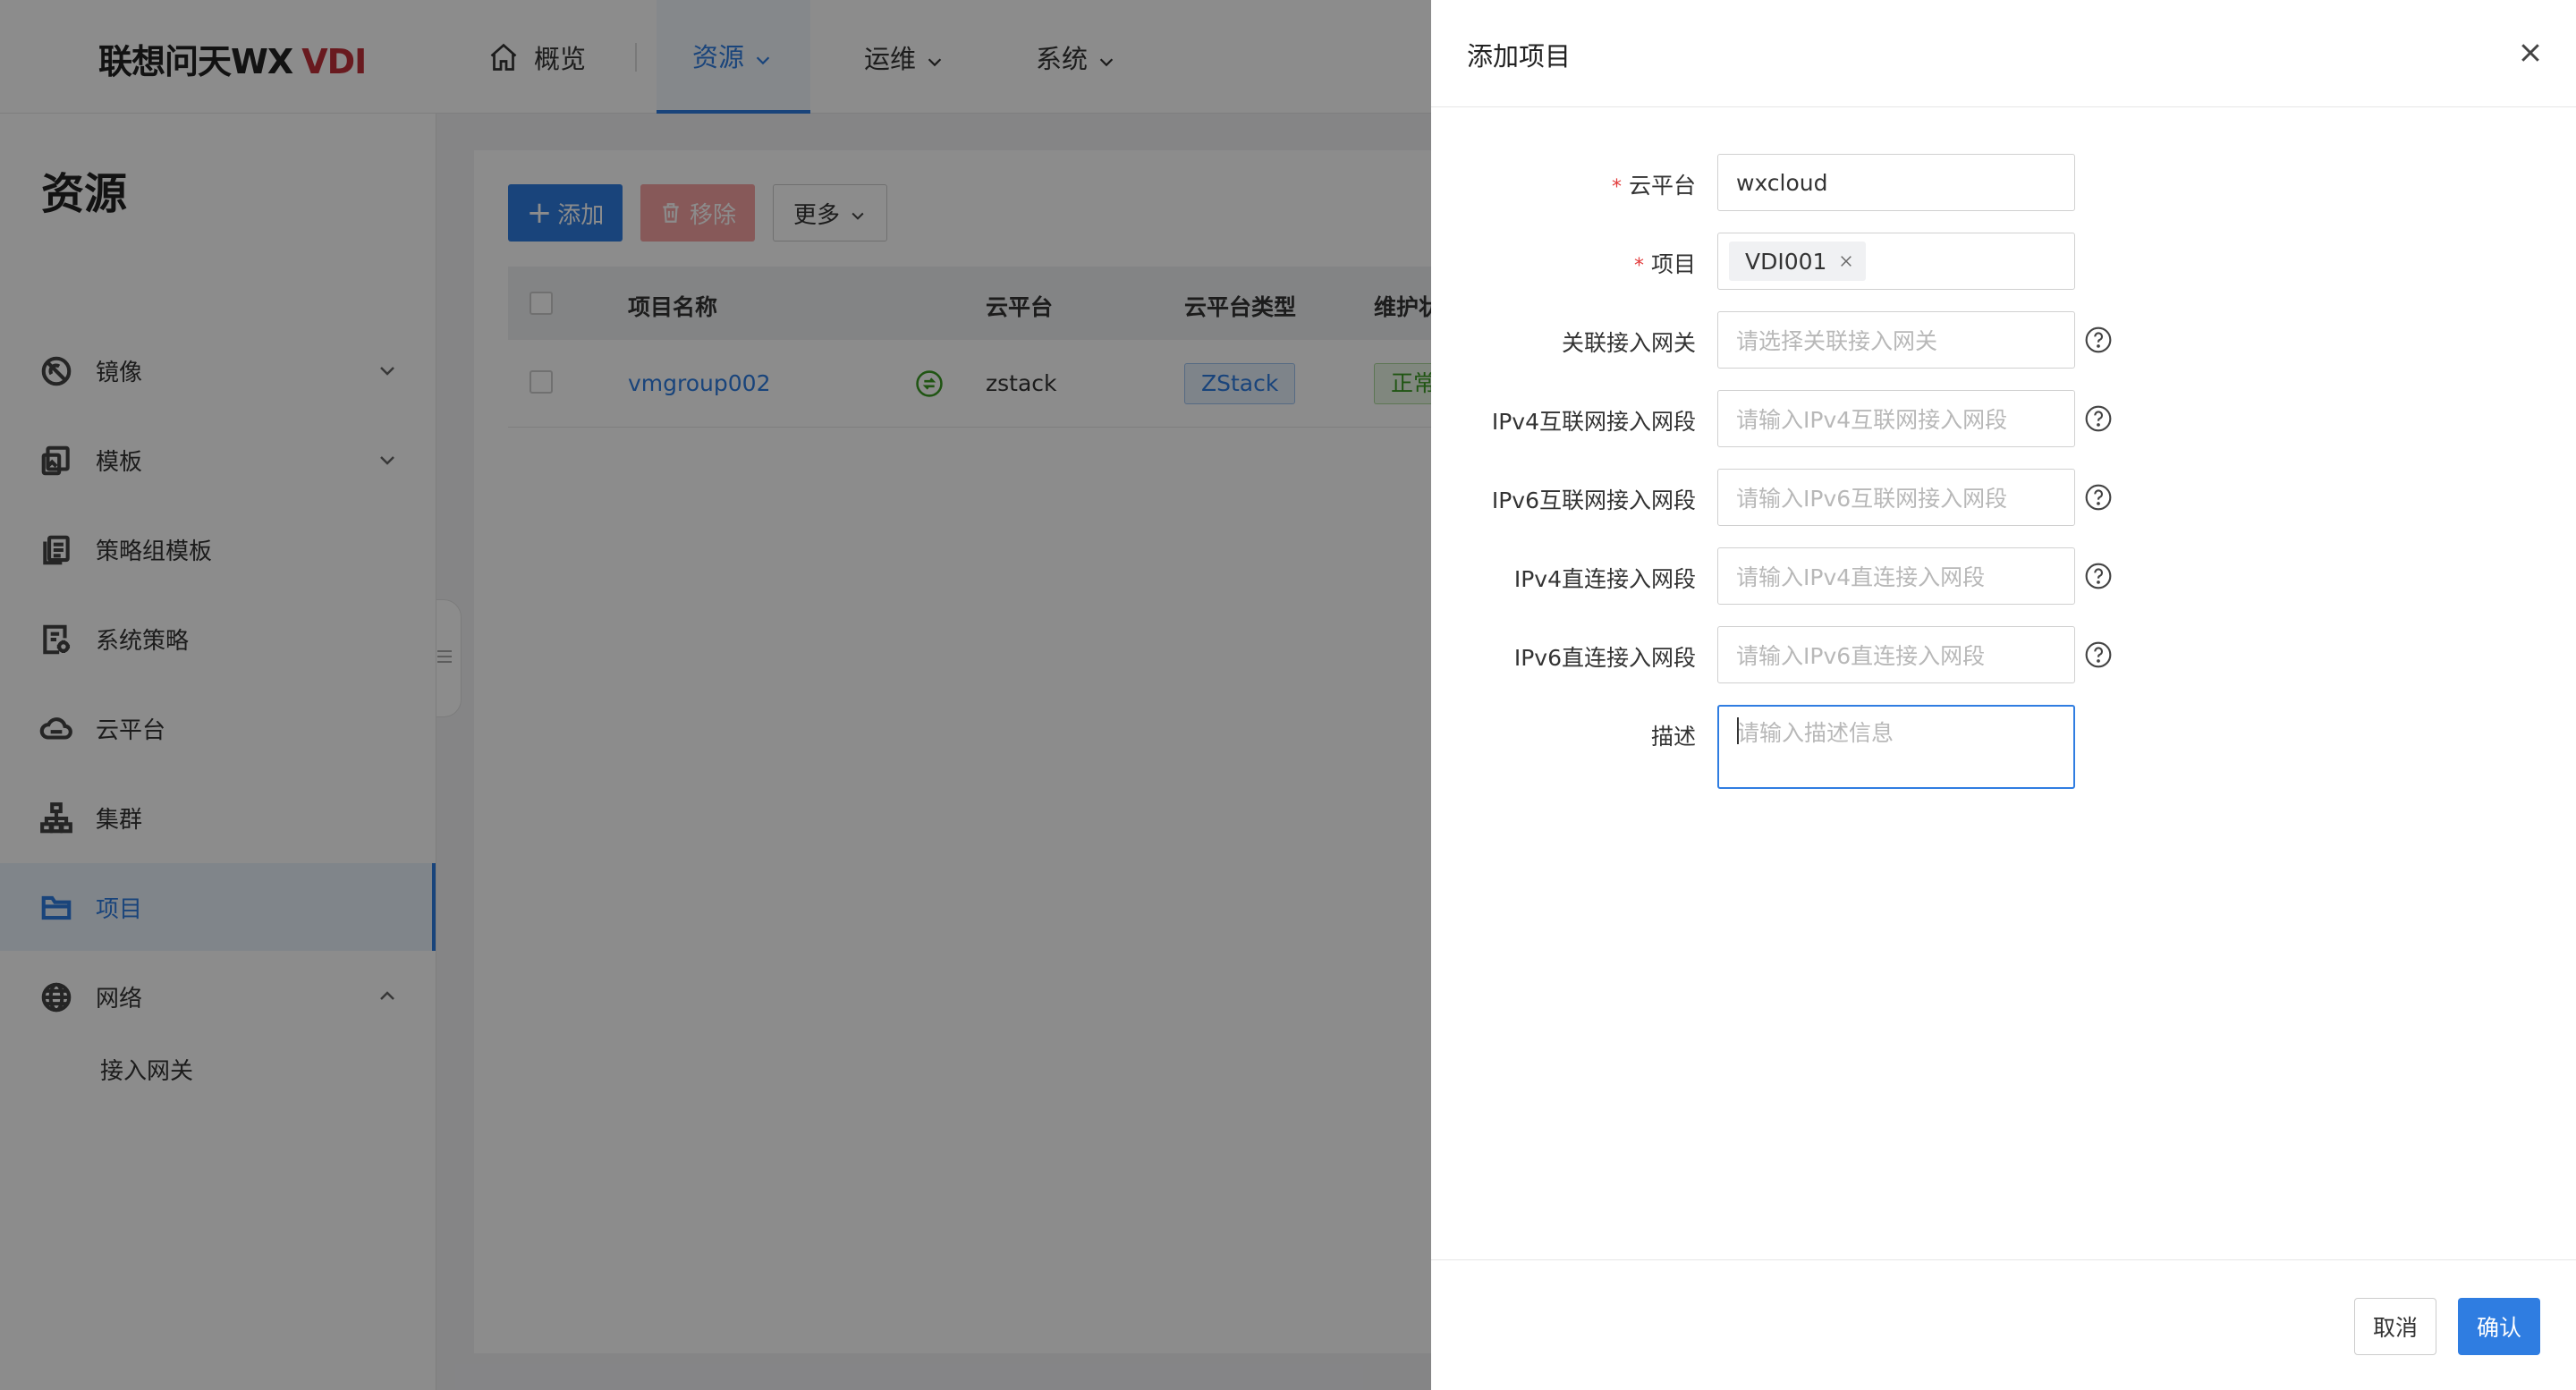  What do you see at coordinates (1593, 422) in the screenshot?
I see `ipv4-internet-label: IPv4互联网接入网段` at bounding box center [1593, 422].